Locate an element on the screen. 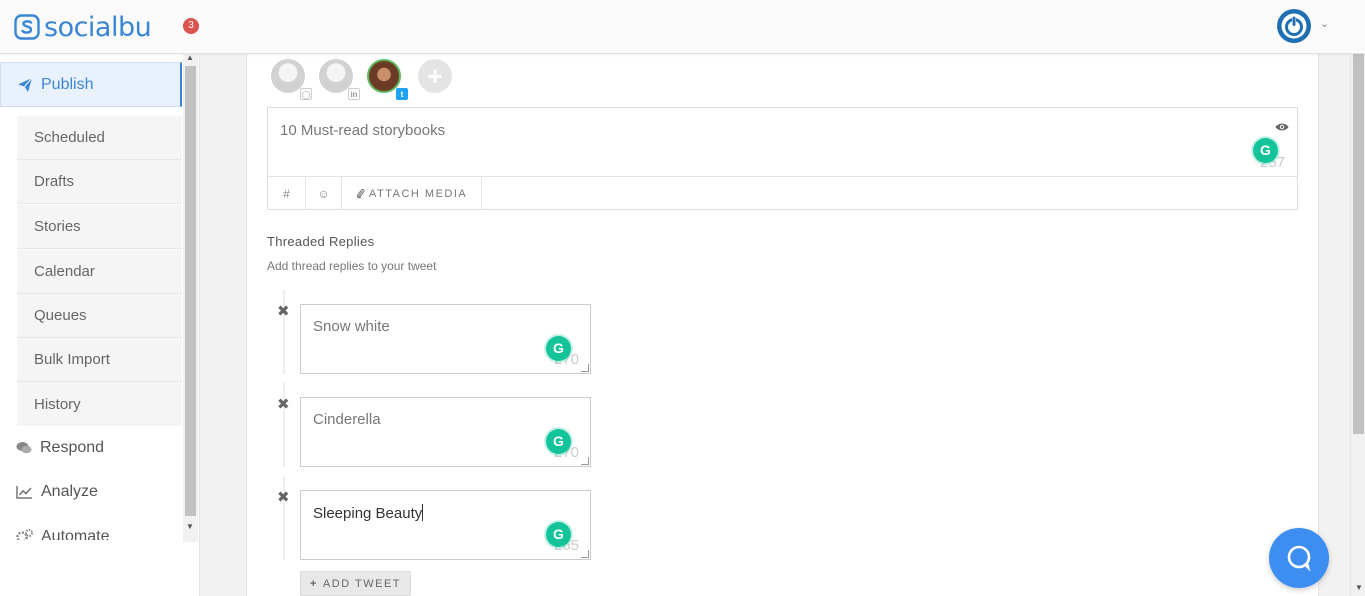 The width and height of the screenshot is (1365, 596). thread-reply-input: Cinderella 270 G is located at coordinates (445, 432).